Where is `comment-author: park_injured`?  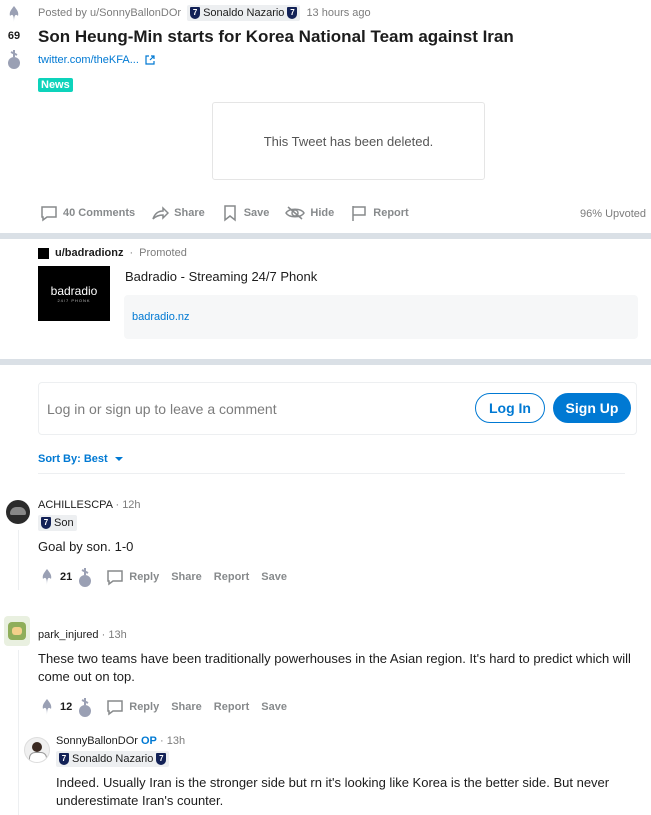 comment-author: park_injured is located at coordinates (68, 635).